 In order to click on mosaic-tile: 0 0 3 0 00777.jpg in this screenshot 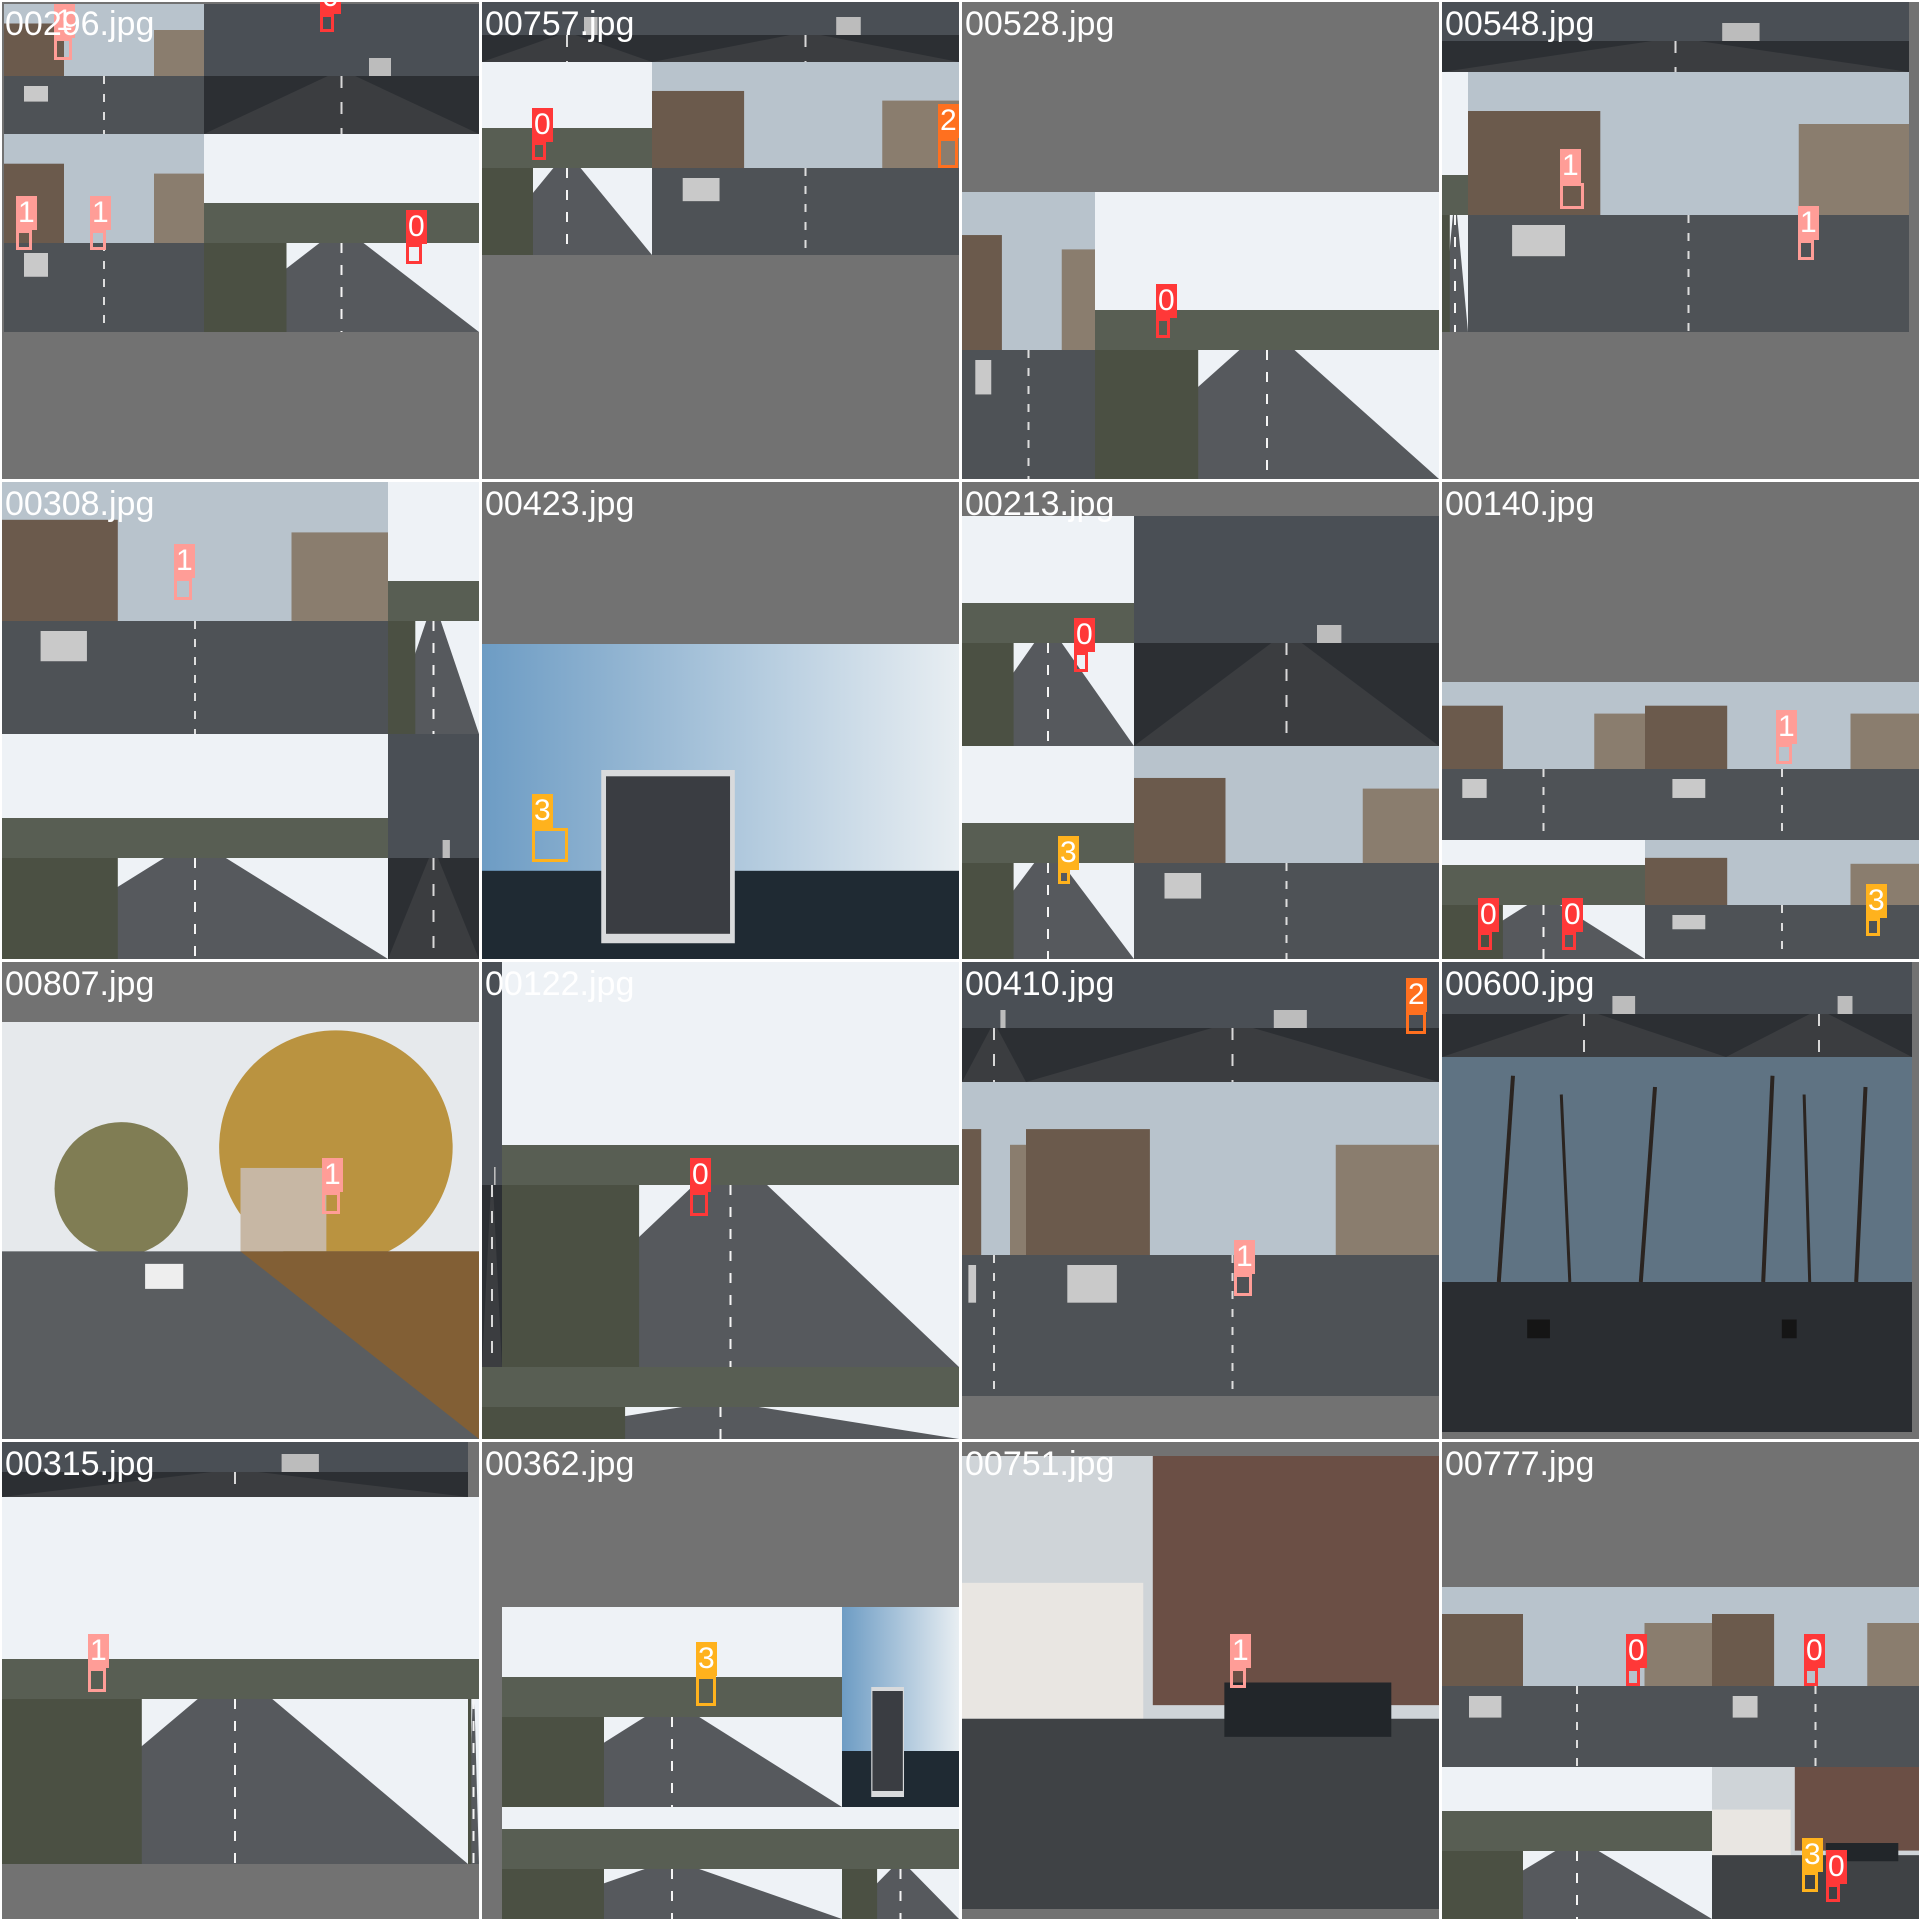, I will do `click(1680, 1680)`.